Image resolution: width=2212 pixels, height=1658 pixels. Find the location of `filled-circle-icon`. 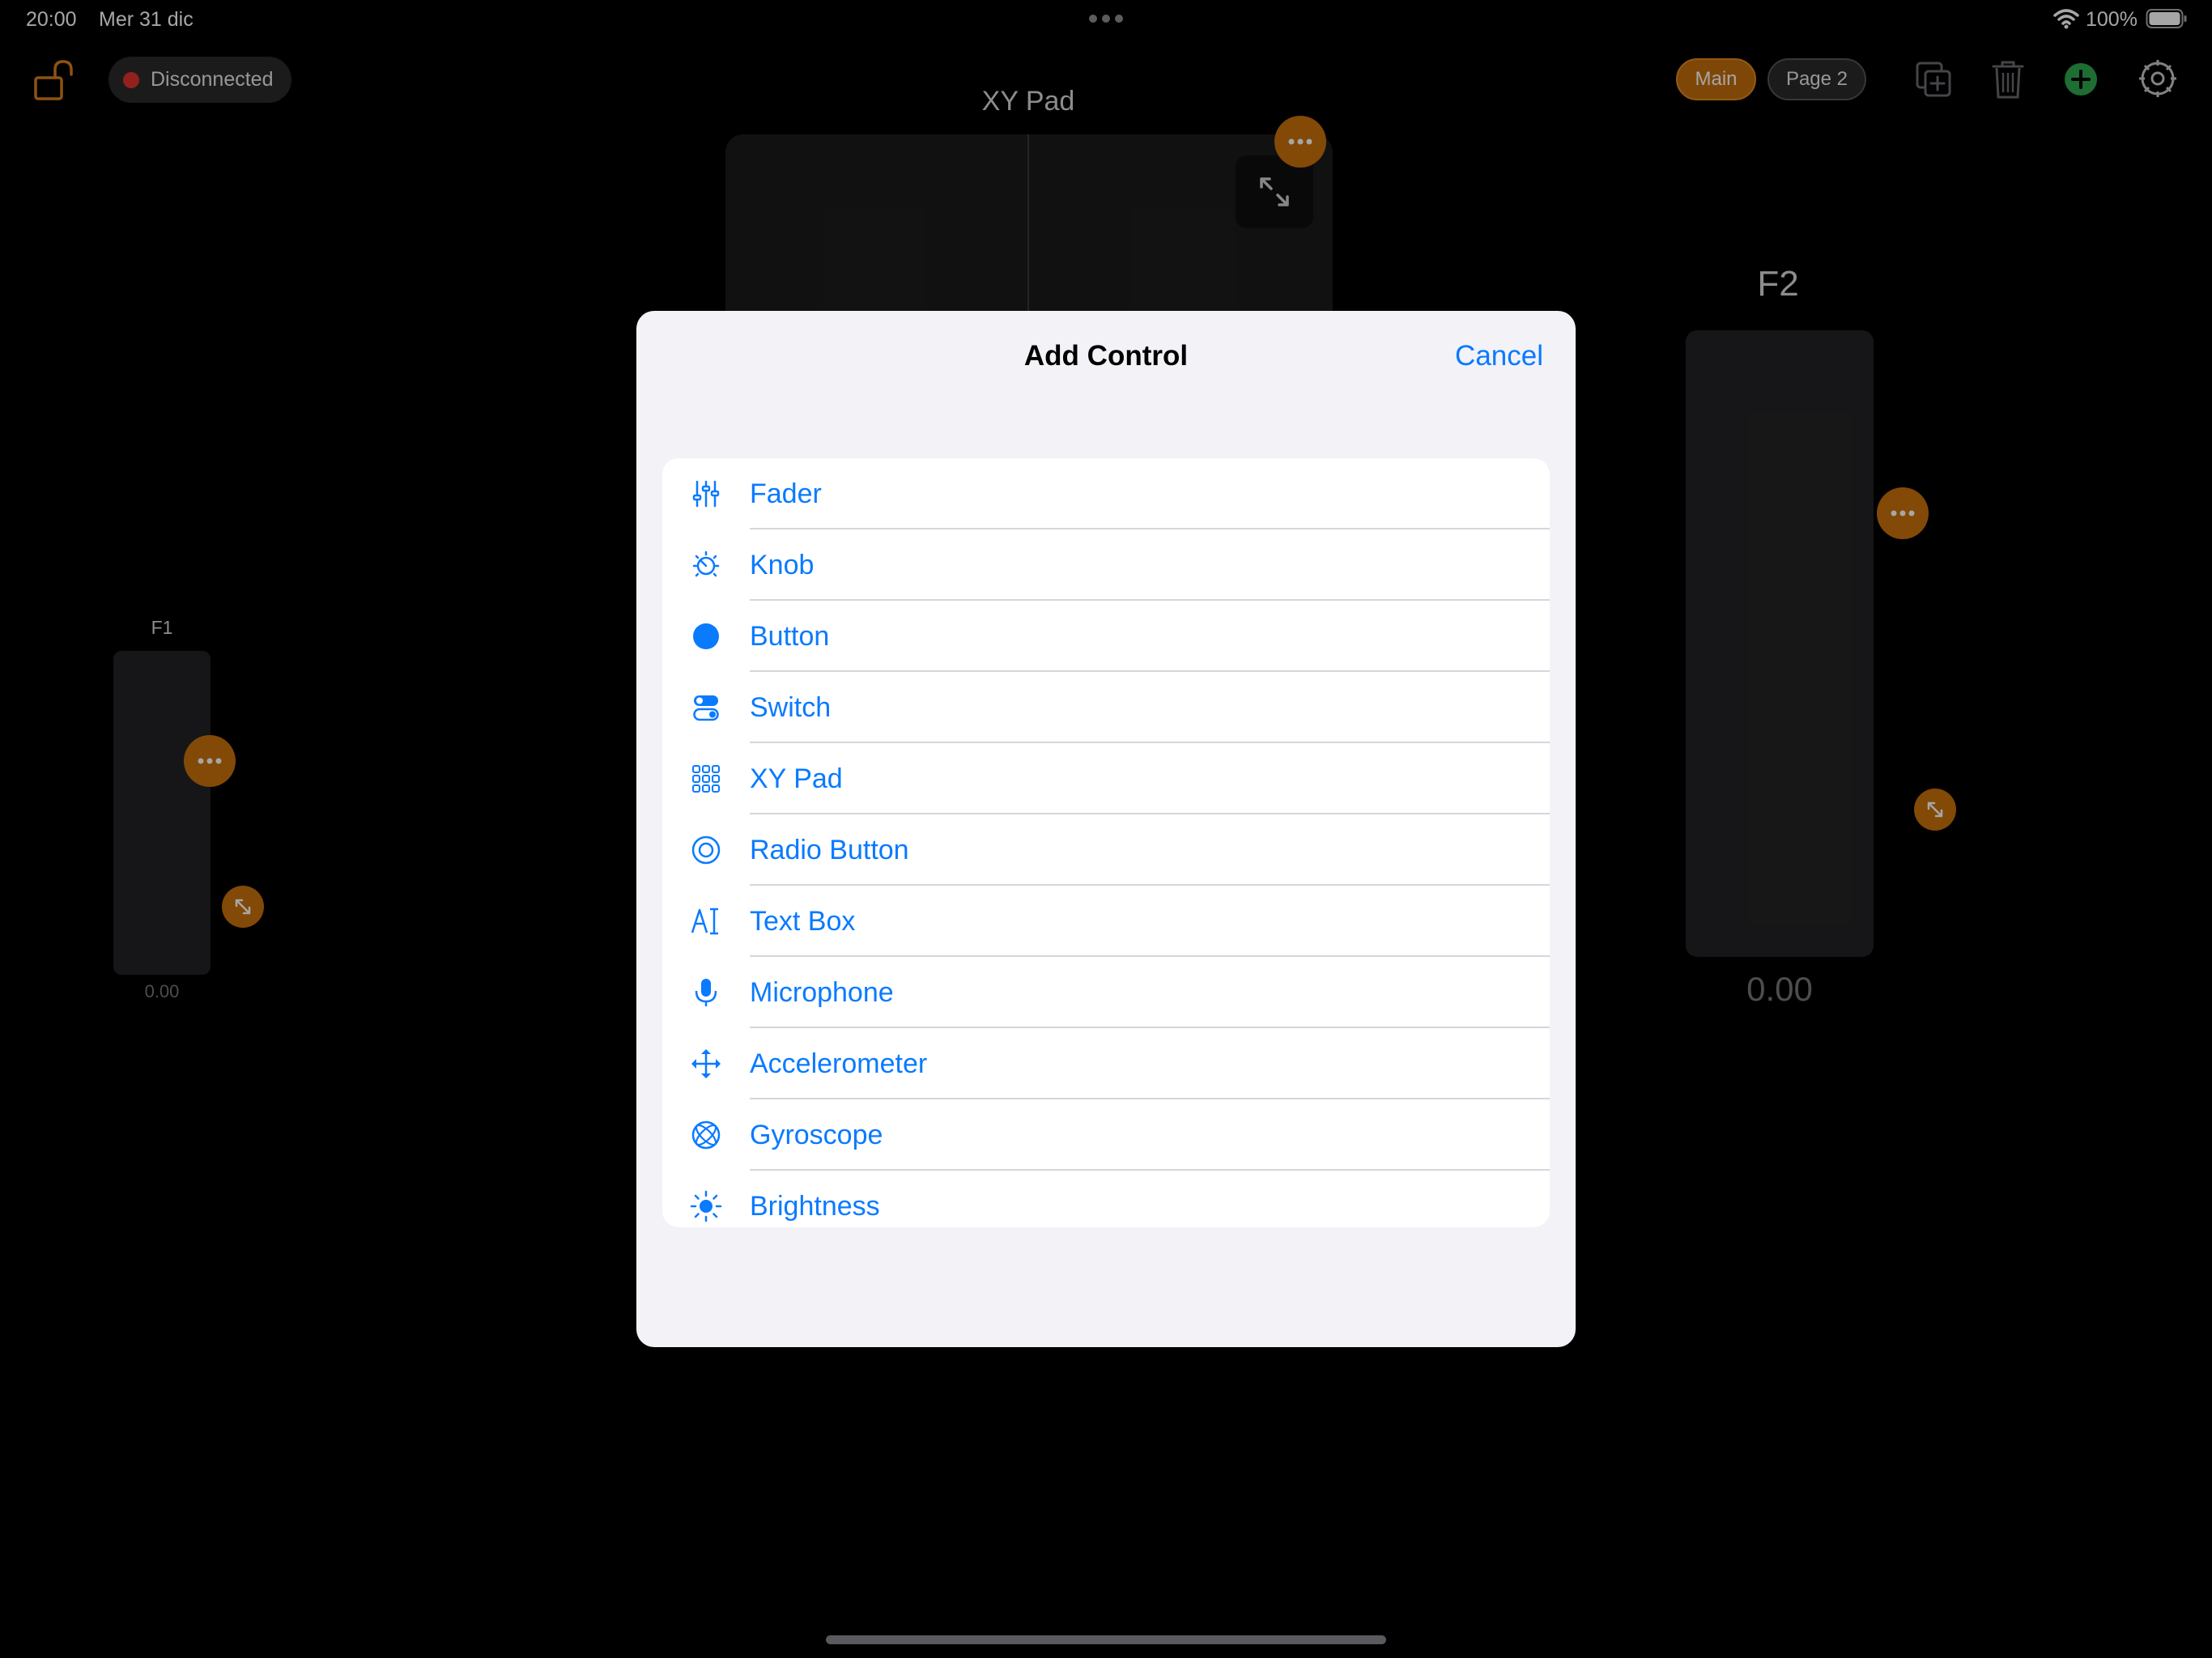

filled-circle-icon is located at coordinates (706, 636).